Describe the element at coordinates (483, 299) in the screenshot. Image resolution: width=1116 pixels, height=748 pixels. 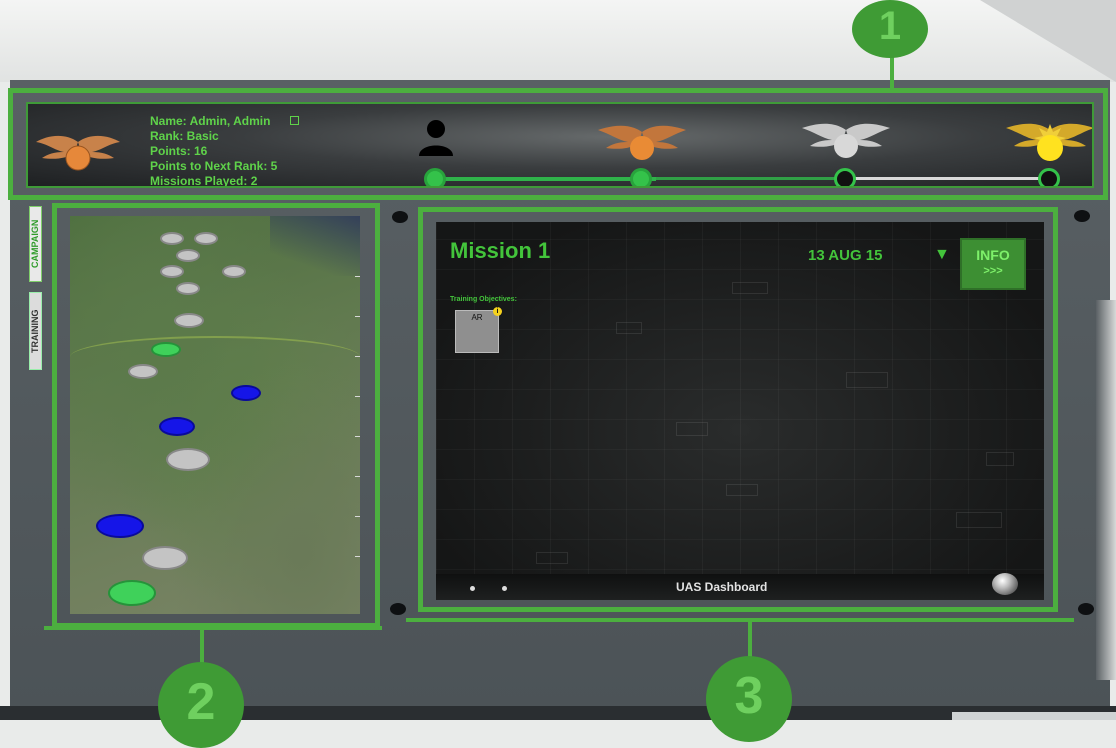
I see `training-objectives-label: Training Objectives:` at that location.